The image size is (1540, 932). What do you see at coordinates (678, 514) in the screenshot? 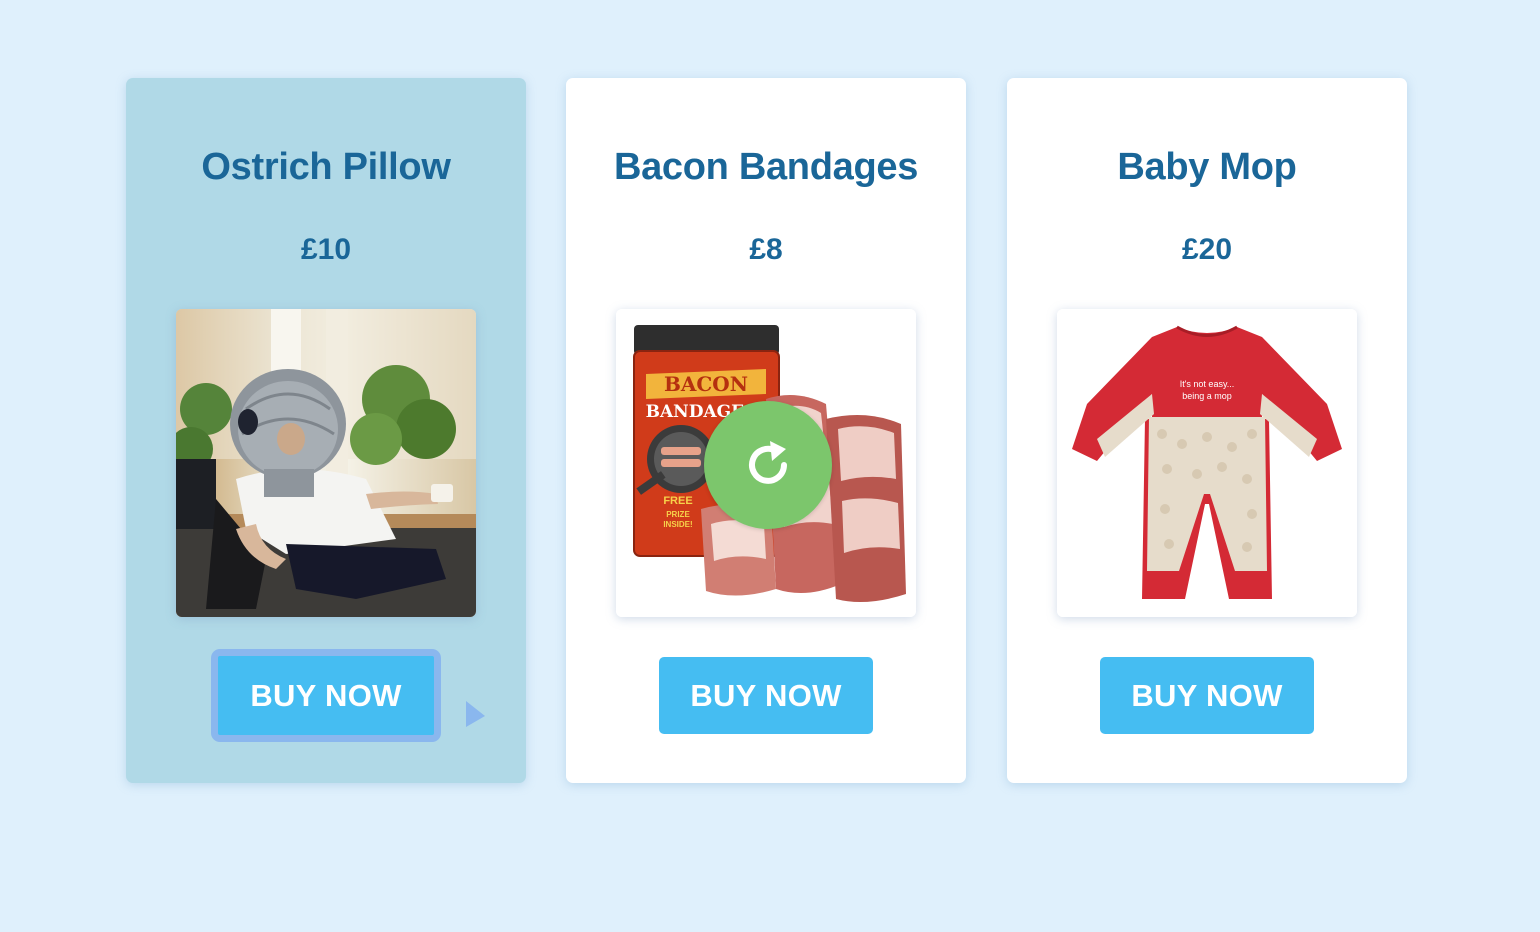
I see `svg-text: PRIZE` at bounding box center [678, 514].